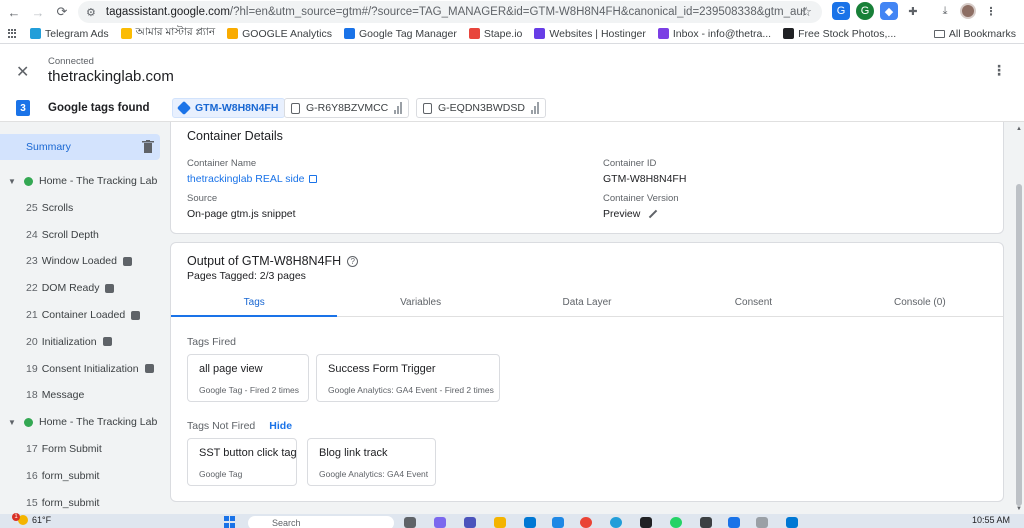  What do you see at coordinates (20, 519) in the screenshot?
I see `weather-sun-icon: 1` at bounding box center [20, 519].